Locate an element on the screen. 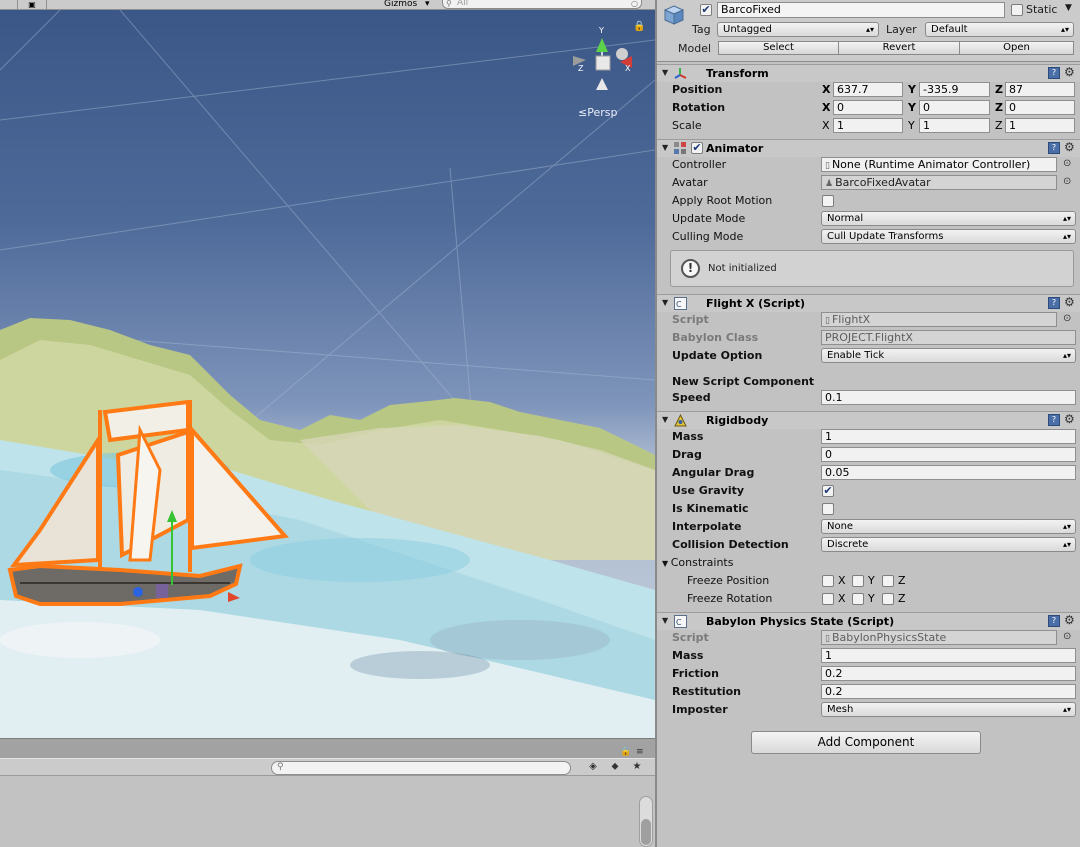 This screenshot has width=1080, height=847. freeze-rotation-y-checkbox is located at coordinates (858, 599).